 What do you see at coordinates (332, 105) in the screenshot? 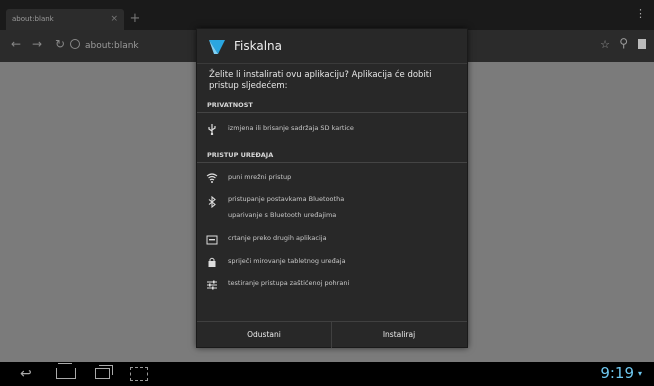
I see `section-privacy-title: PRIVATNOST` at bounding box center [332, 105].